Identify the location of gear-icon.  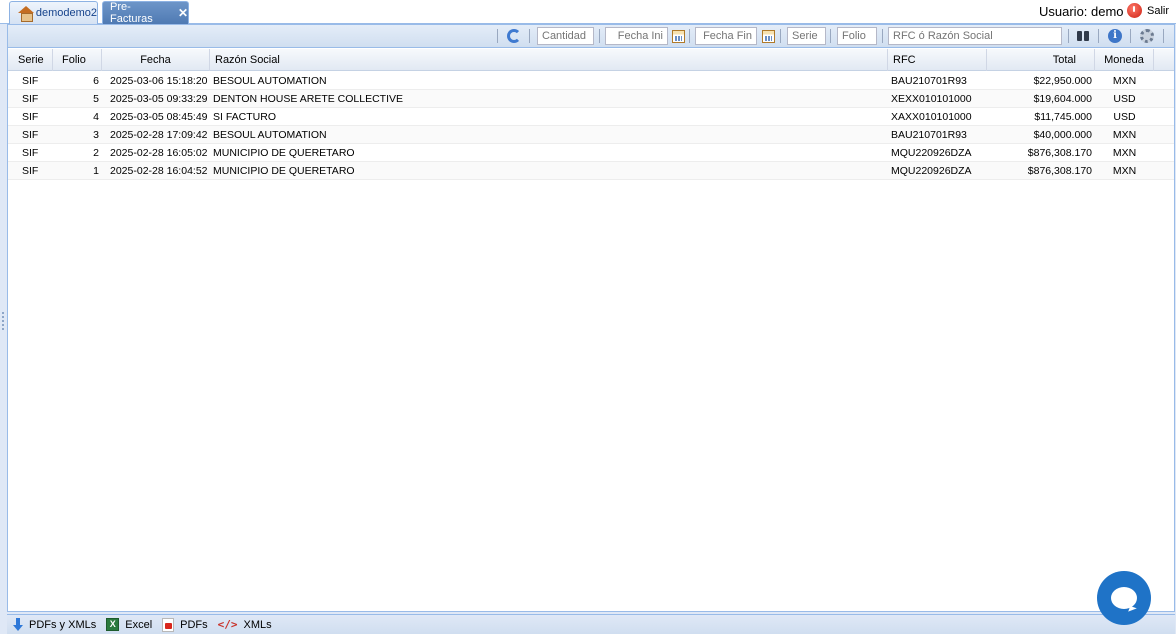
(1147, 36).